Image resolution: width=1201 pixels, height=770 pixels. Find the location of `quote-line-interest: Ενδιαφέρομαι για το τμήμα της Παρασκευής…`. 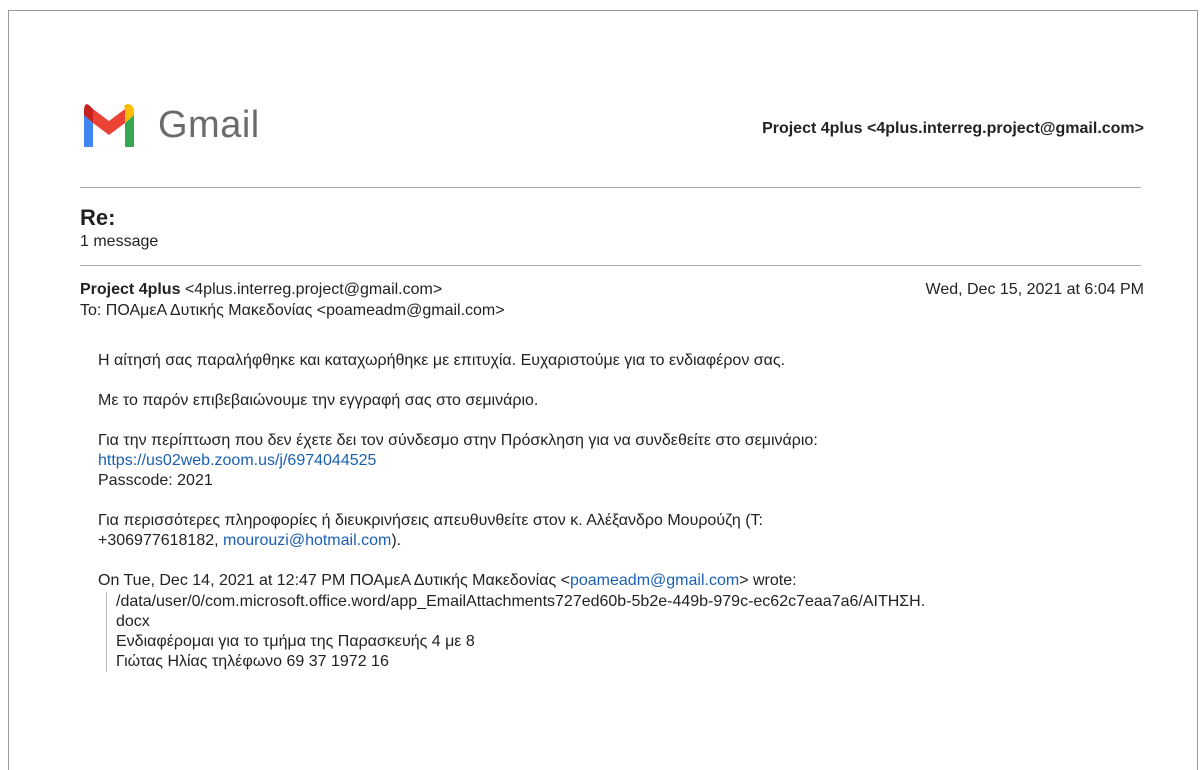

quote-line-interest: Ενδιαφέρομαι για το τμήμα της Παρασκευής… is located at coordinates (295, 641).